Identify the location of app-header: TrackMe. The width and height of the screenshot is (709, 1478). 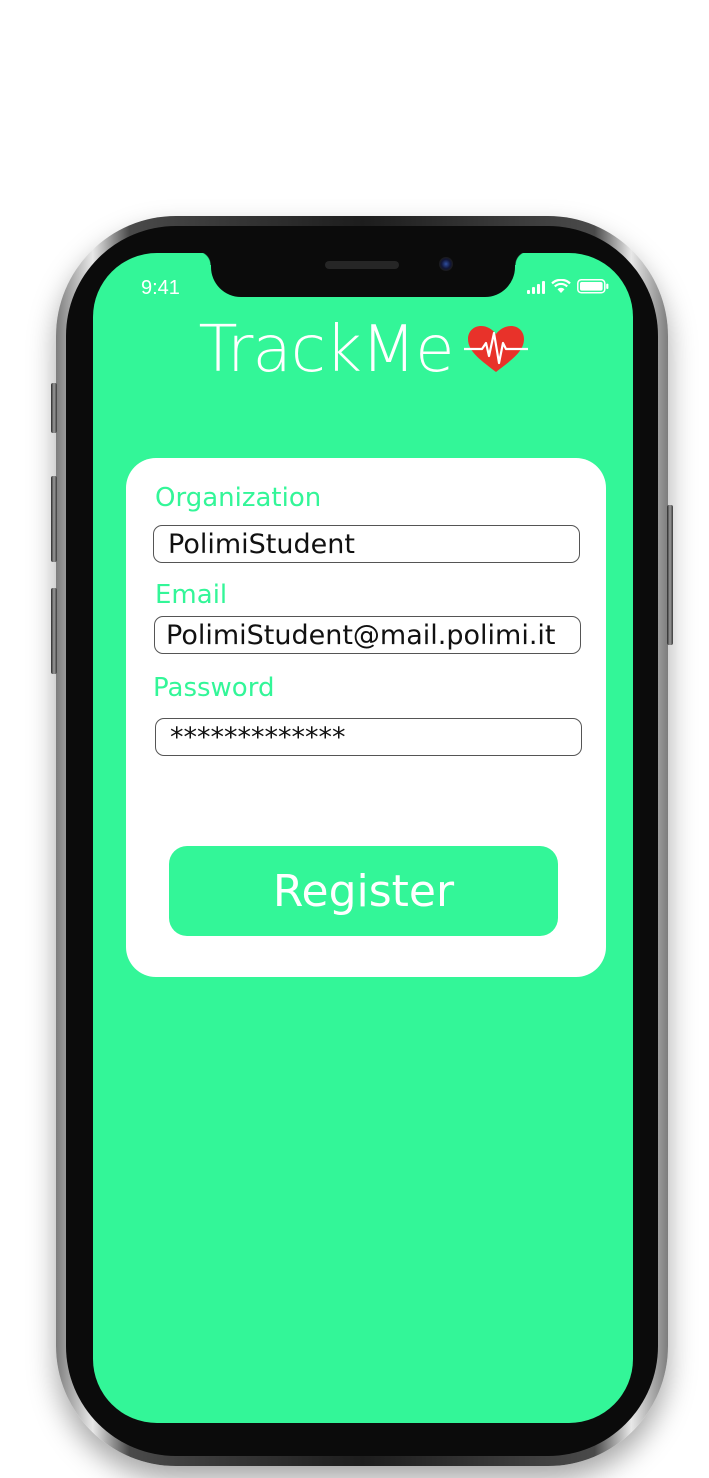
(363, 350).